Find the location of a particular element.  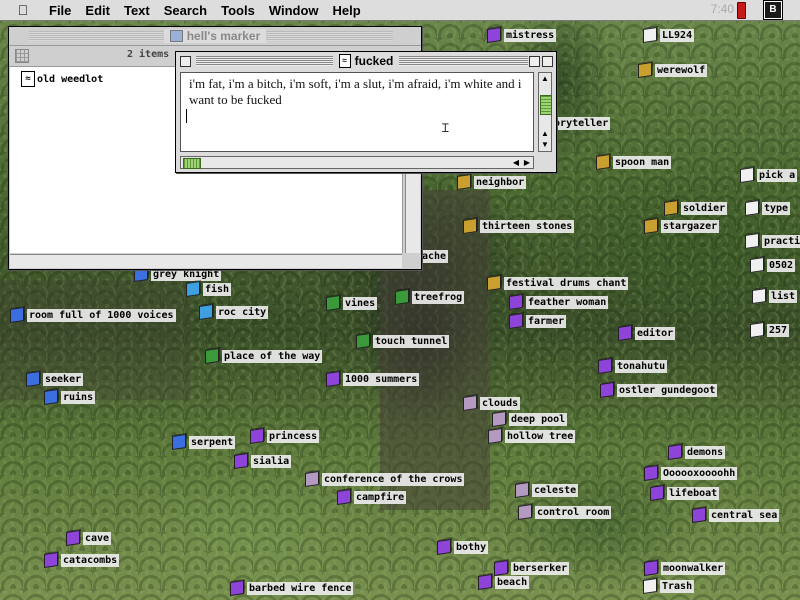

desktop-icon-label: thirteen stones is located at coordinates (527, 226).